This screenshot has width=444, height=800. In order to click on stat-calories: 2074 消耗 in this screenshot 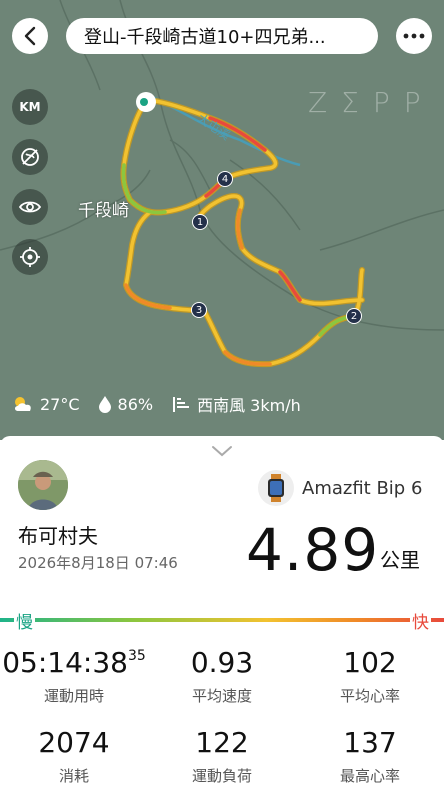, I will do `click(74, 756)`.